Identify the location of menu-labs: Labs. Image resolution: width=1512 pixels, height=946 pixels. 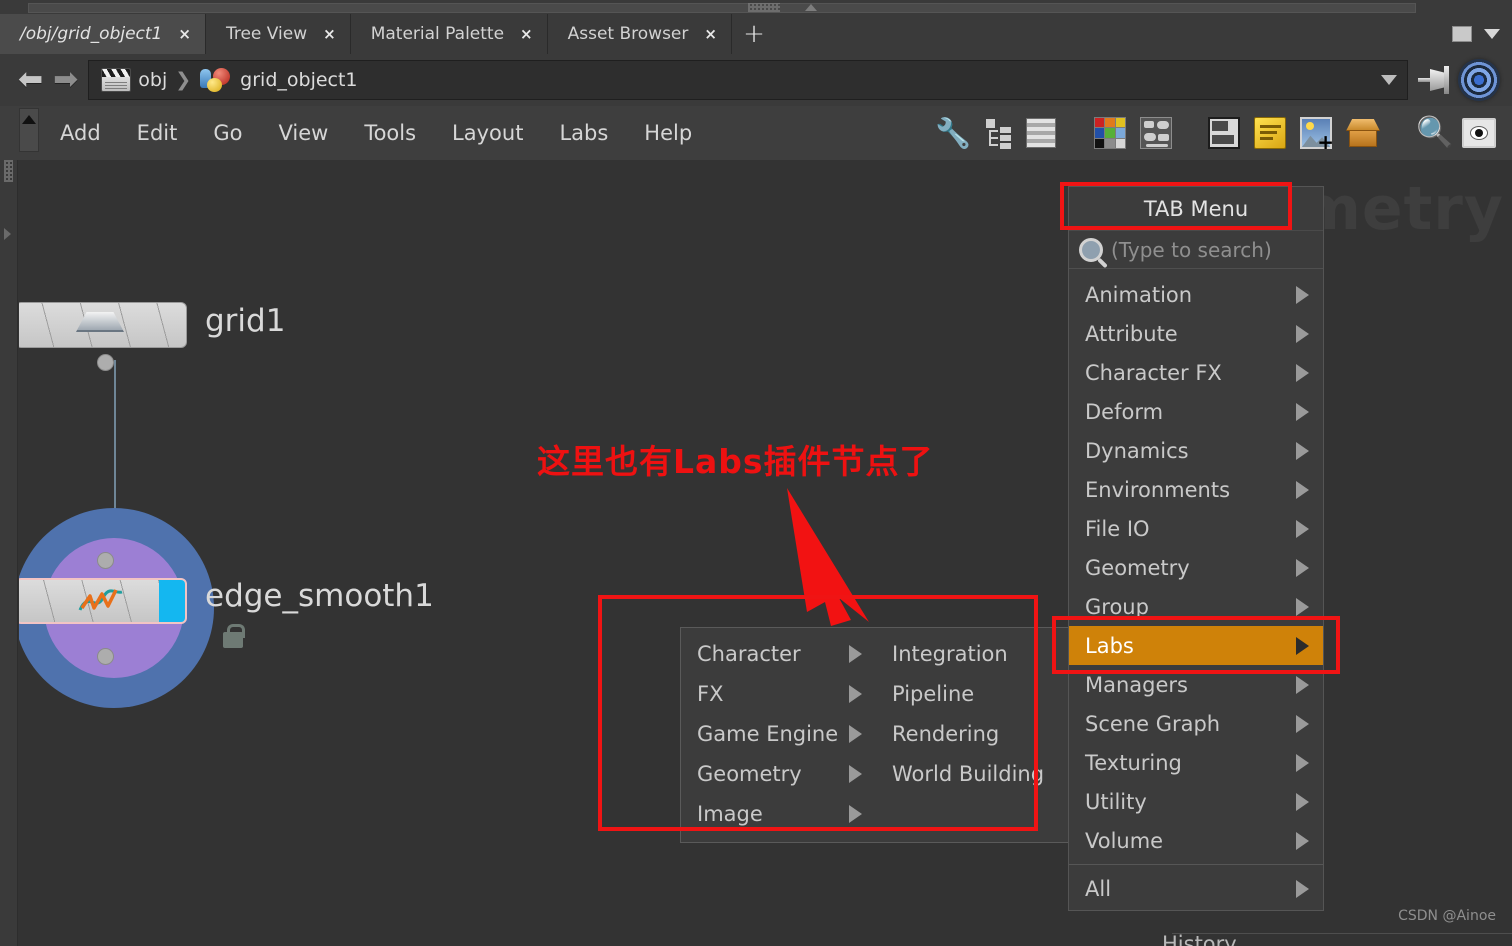
(583, 133).